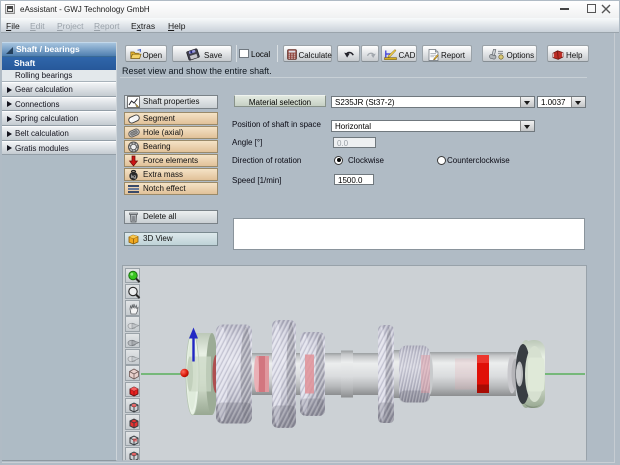 The image size is (620, 465). I want to click on svg-text: kg, so click(133, 176).